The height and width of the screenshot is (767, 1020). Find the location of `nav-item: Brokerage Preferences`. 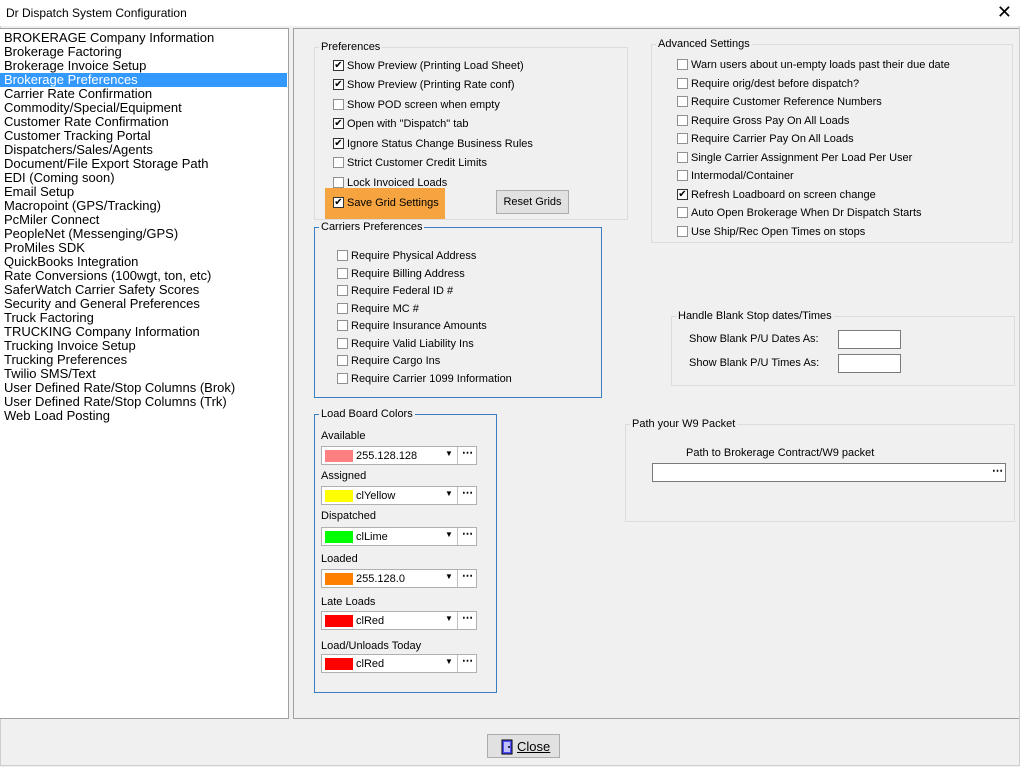

nav-item: Brokerage Preferences is located at coordinates (143, 80).